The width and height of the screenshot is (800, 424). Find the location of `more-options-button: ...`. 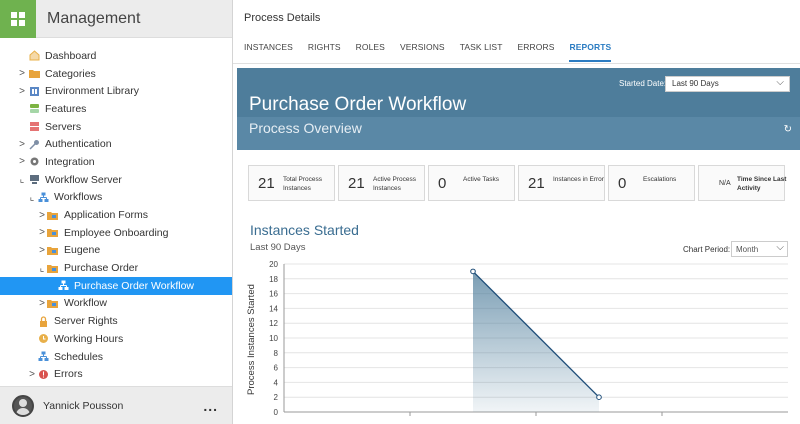

more-options-button: ... is located at coordinates (210, 406).